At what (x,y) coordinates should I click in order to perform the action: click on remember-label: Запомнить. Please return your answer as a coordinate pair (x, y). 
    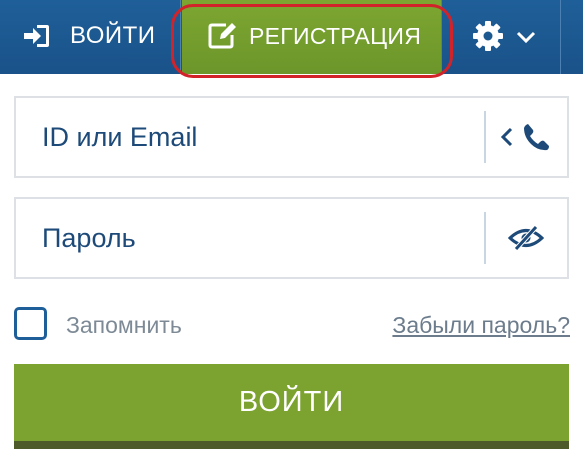
    Looking at the image, I should click on (124, 325).